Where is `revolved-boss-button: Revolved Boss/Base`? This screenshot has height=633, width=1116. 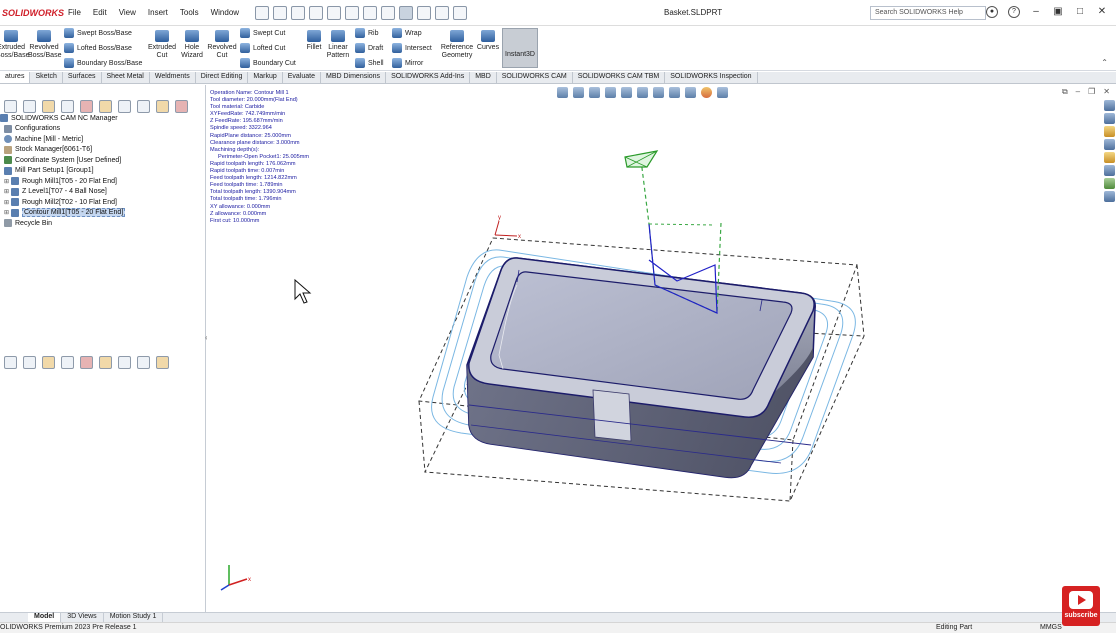
revolved-boss-button: Revolved Boss/Base is located at coordinates (44, 45).